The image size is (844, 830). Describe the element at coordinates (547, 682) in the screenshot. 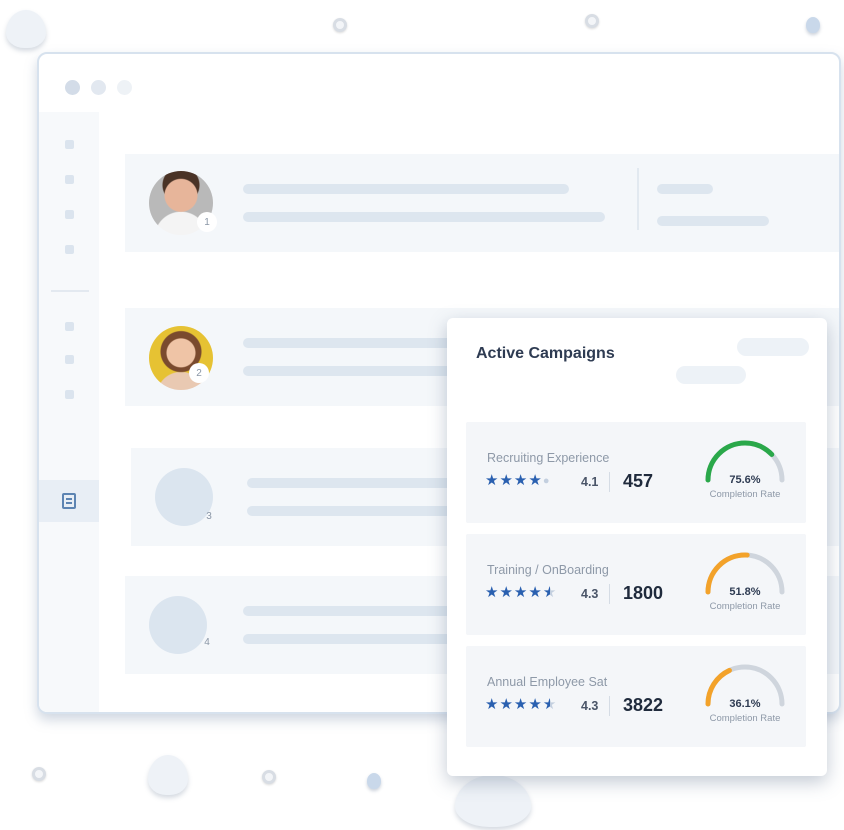

I see `campaign-name: Annual Employee Sat` at that location.